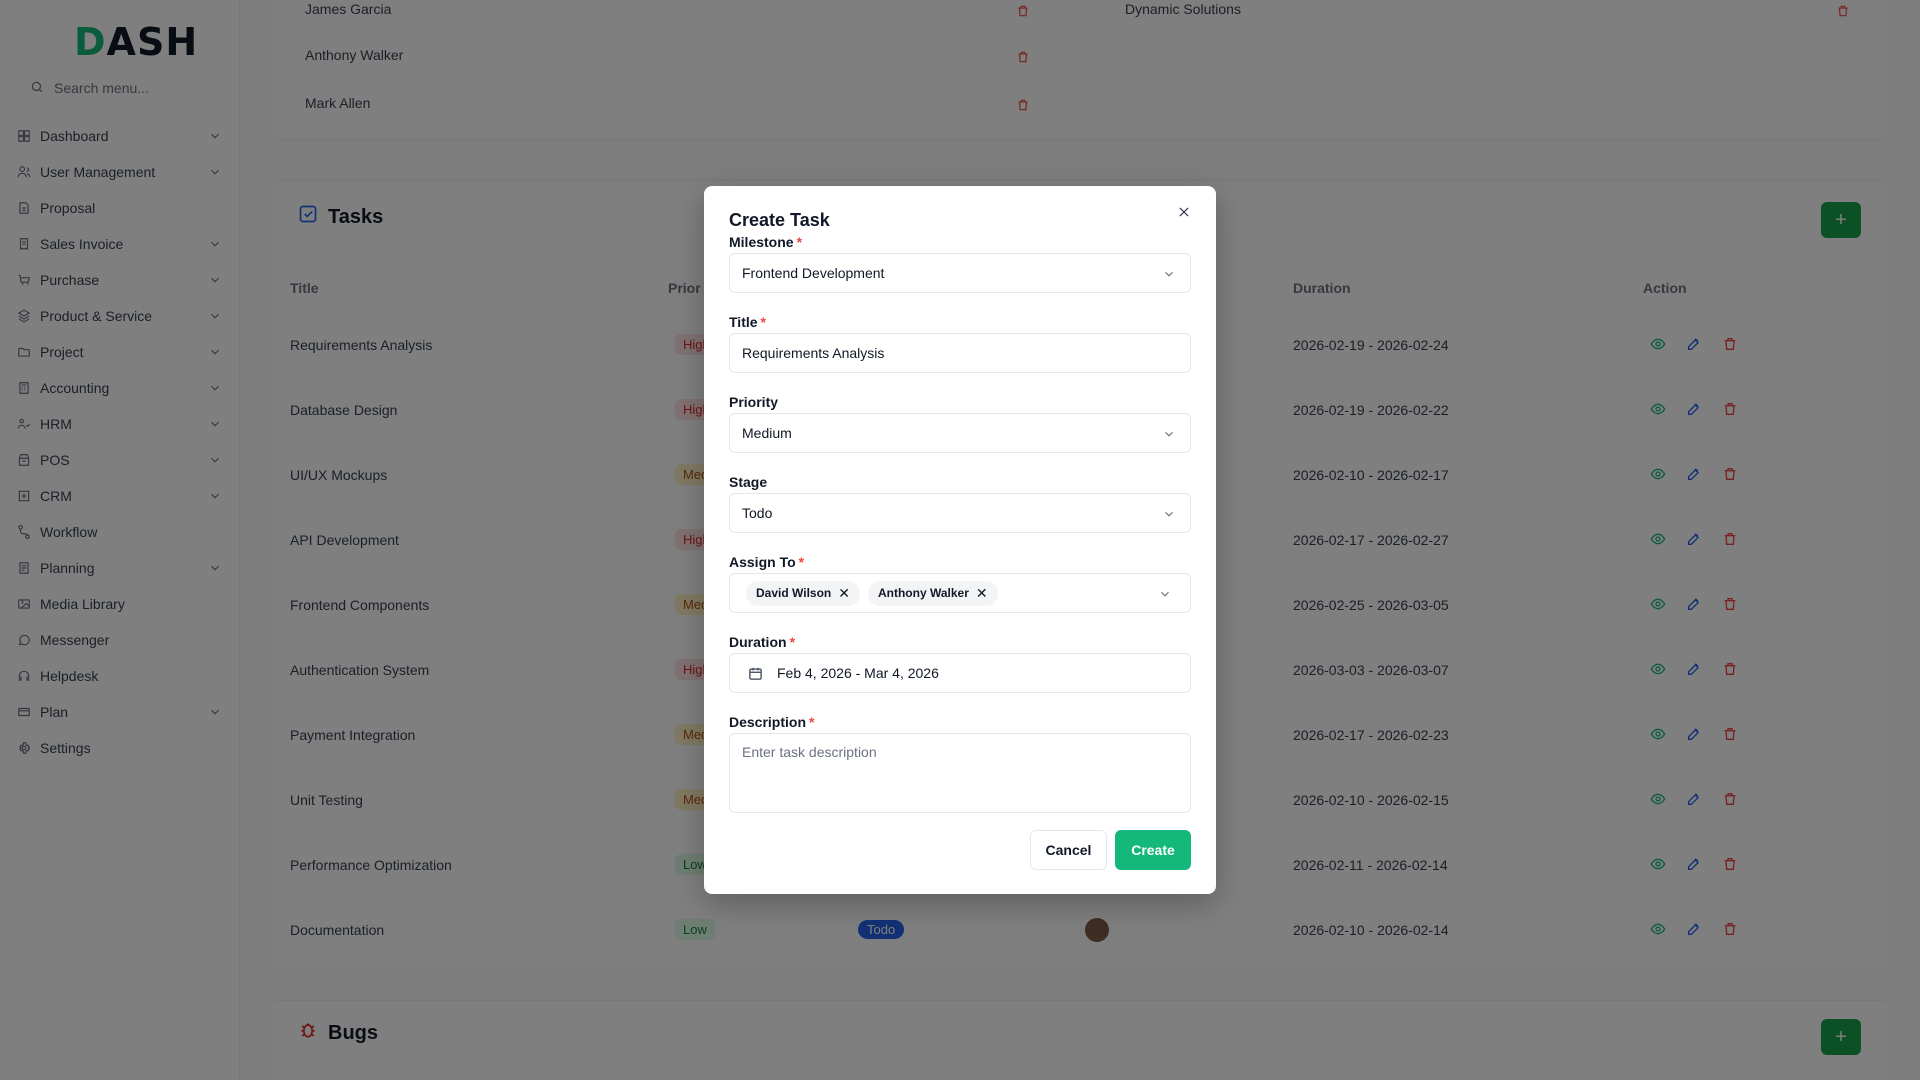 The height and width of the screenshot is (1080, 1920). What do you see at coordinates (1153, 850) in the screenshot?
I see `create-button: Create` at bounding box center [1153, 850].